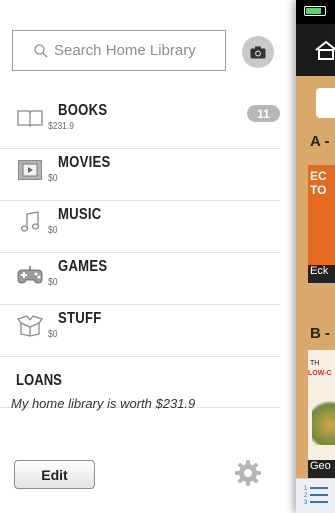  What do you see at coordinates (30, 326) in the screenshot?
I see `box-icon` at bounding box center [30, 326].